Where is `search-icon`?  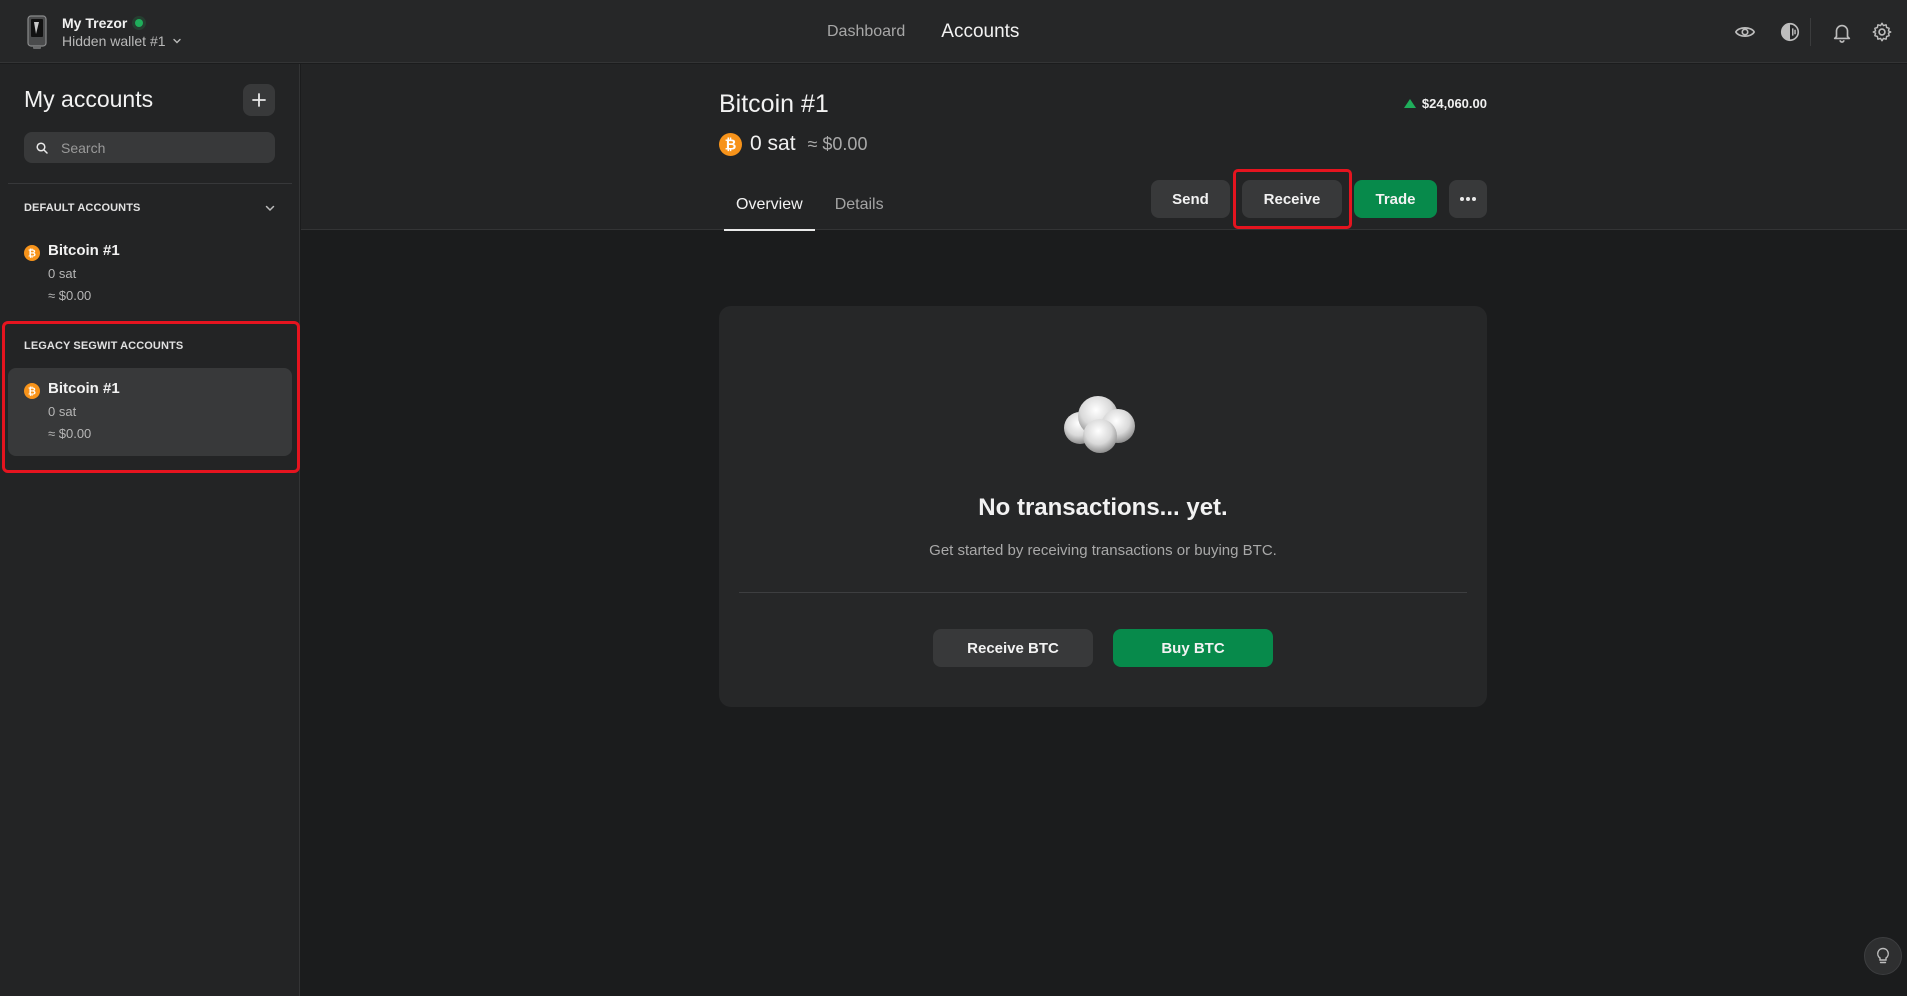 search-icon is located at coordinates (42, 147).